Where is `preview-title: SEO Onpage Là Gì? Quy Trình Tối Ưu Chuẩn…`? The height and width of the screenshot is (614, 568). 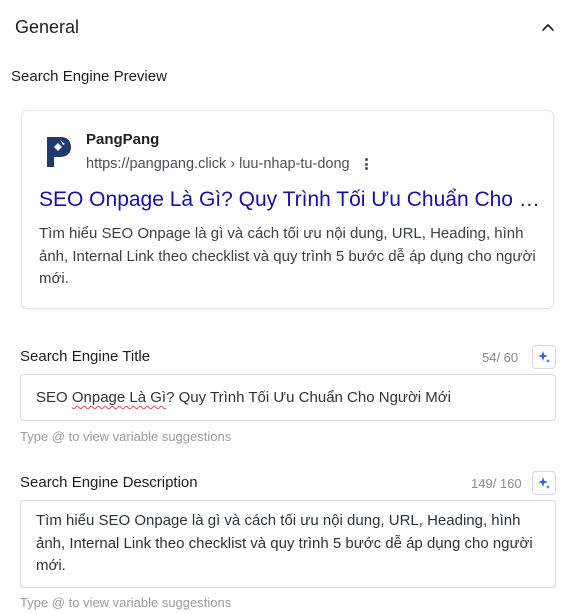
preview-title: SEO Onpage Là Gì? Quy Trình Tối Ưu Chuẩn… is located at coordinates (291, 200).